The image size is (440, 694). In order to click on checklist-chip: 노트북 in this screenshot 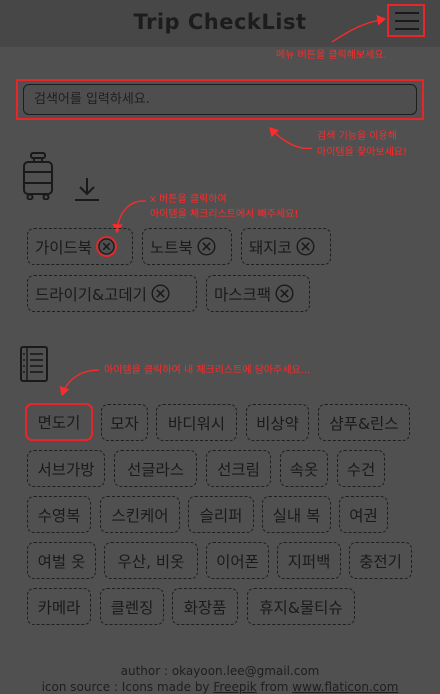, I will do `click(187, 246)`.